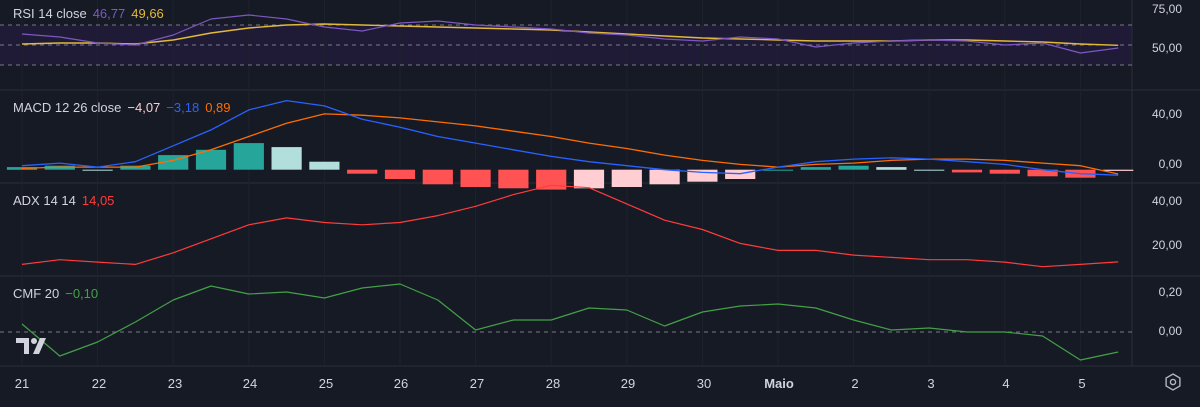  Describe the element at coordinates (109, 13) in the screenshot. I see `rsi-value: 46,77` at that location.